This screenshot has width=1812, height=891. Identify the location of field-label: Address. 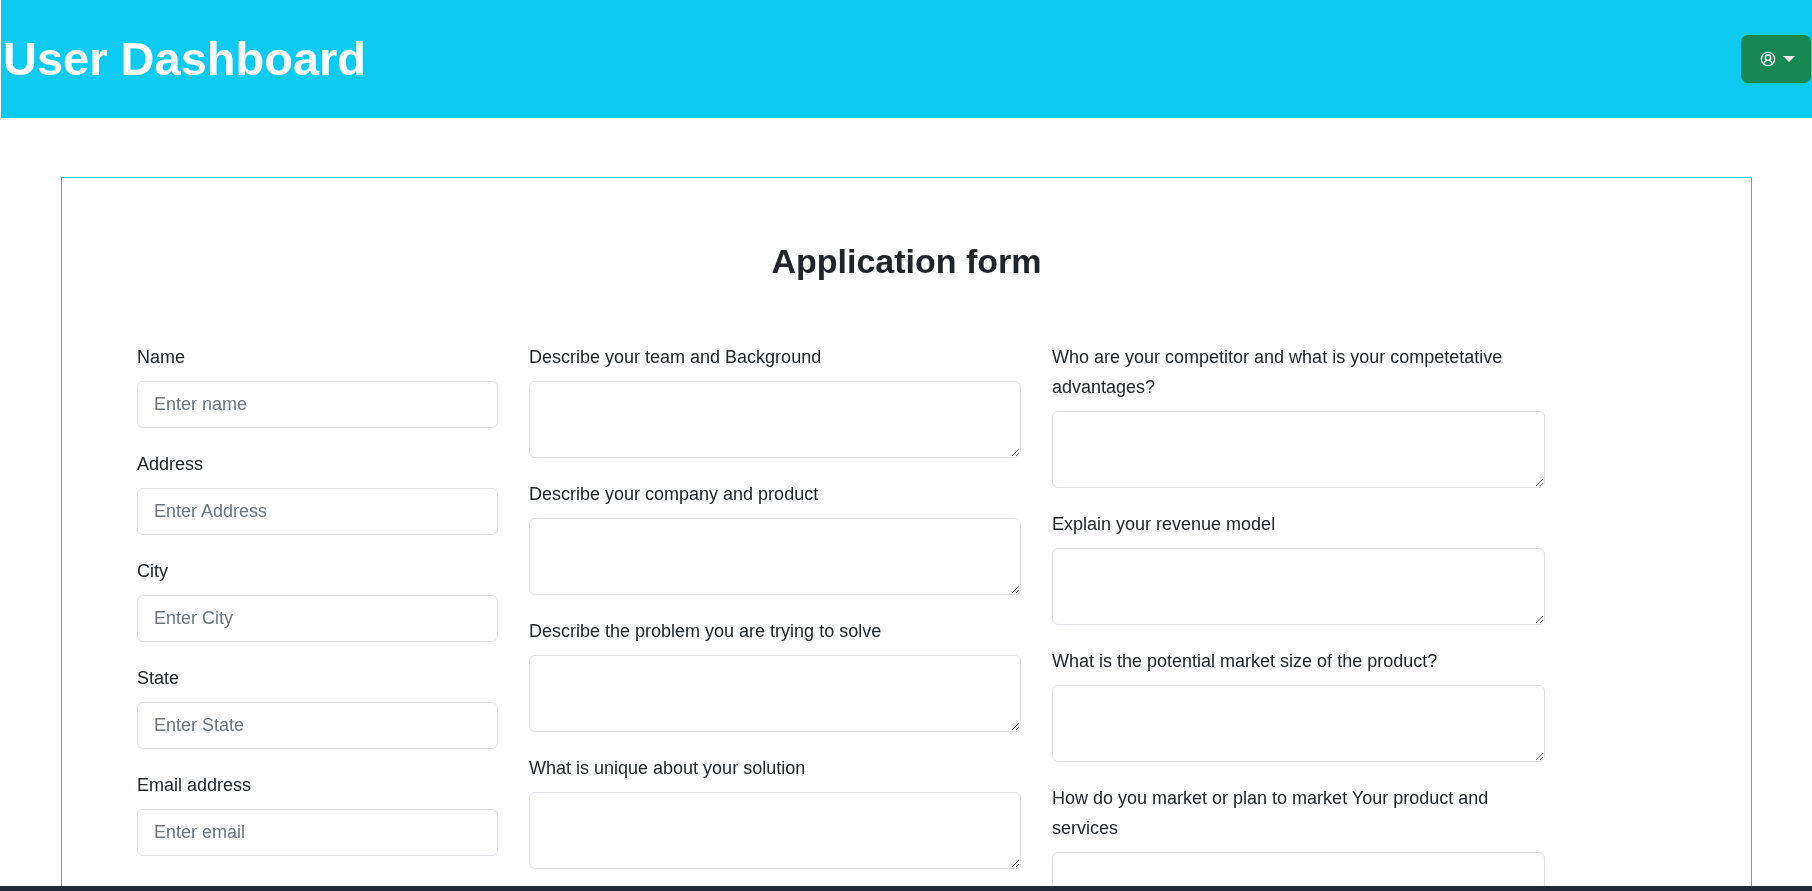
(171, 464).